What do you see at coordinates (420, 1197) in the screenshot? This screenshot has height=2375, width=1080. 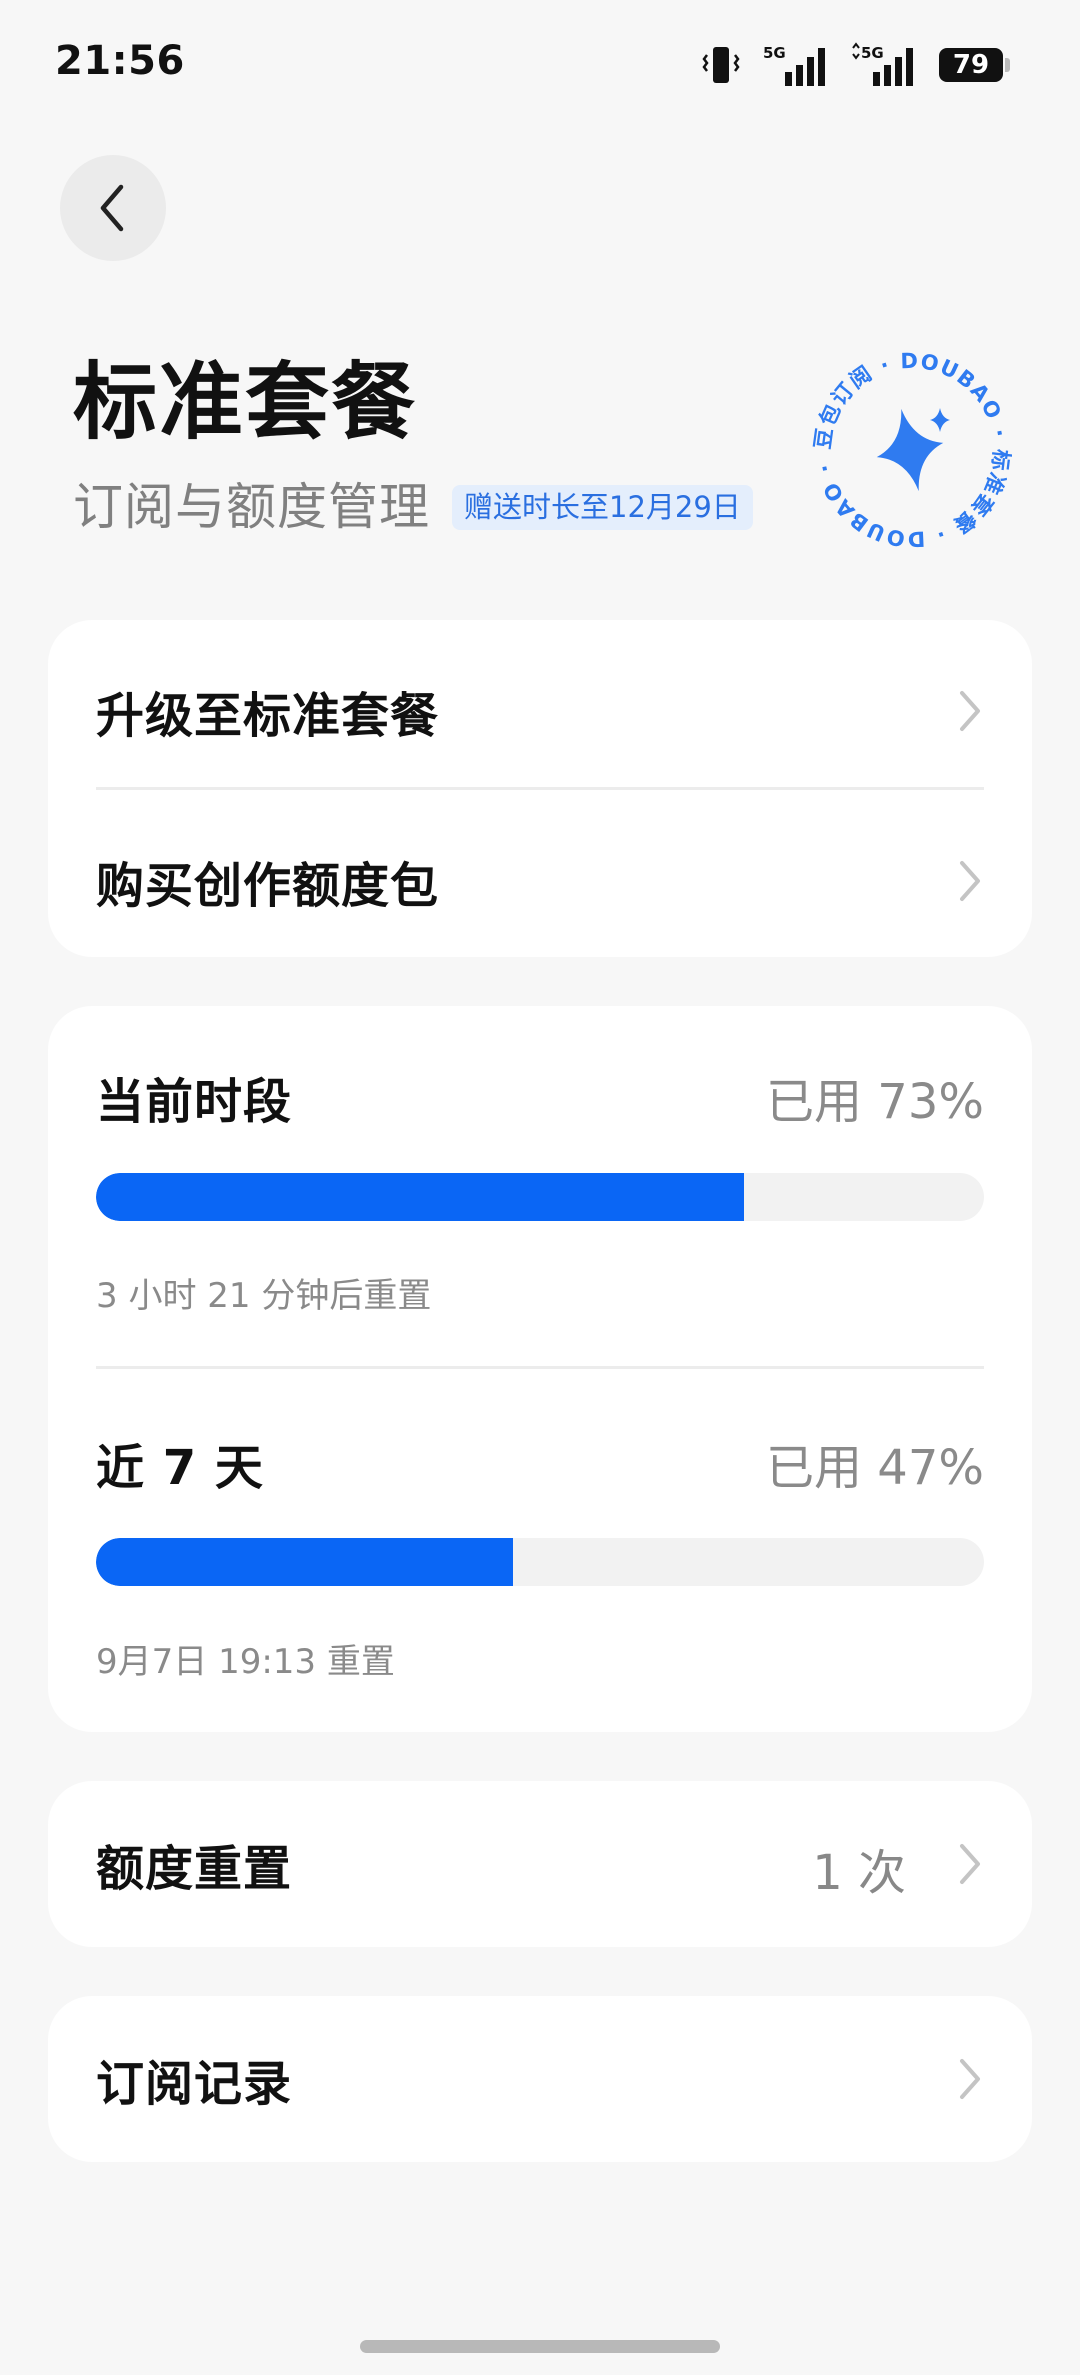 I see `current-period-progress-fill` at bounding box center [420, 1197].